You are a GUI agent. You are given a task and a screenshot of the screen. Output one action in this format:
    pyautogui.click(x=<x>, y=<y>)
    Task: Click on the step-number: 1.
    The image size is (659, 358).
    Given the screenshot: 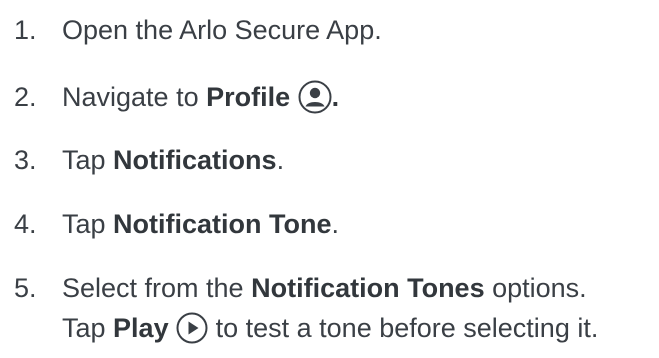 What is the action you would take?
    pyautogui.click(x=25, y=30)
    